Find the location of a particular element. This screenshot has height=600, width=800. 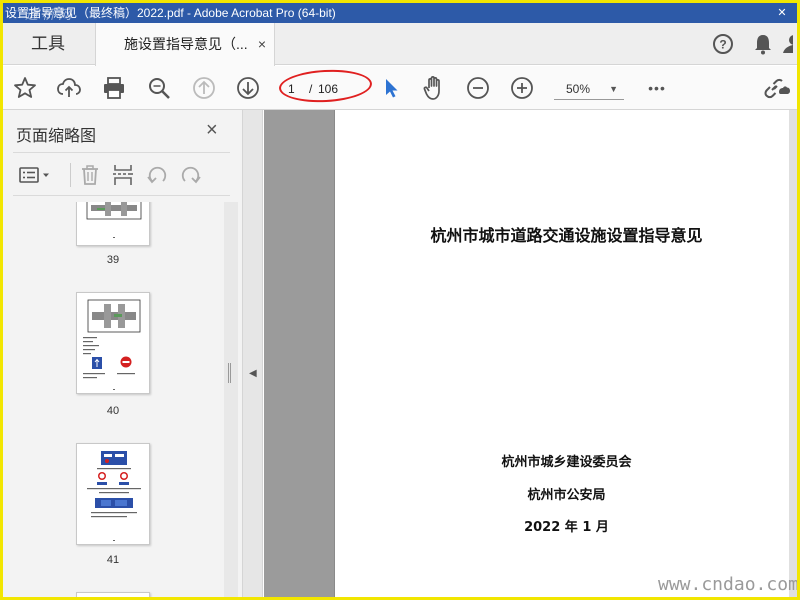

zoom-select: 50% ▼ is located at coordinates (589, 89).